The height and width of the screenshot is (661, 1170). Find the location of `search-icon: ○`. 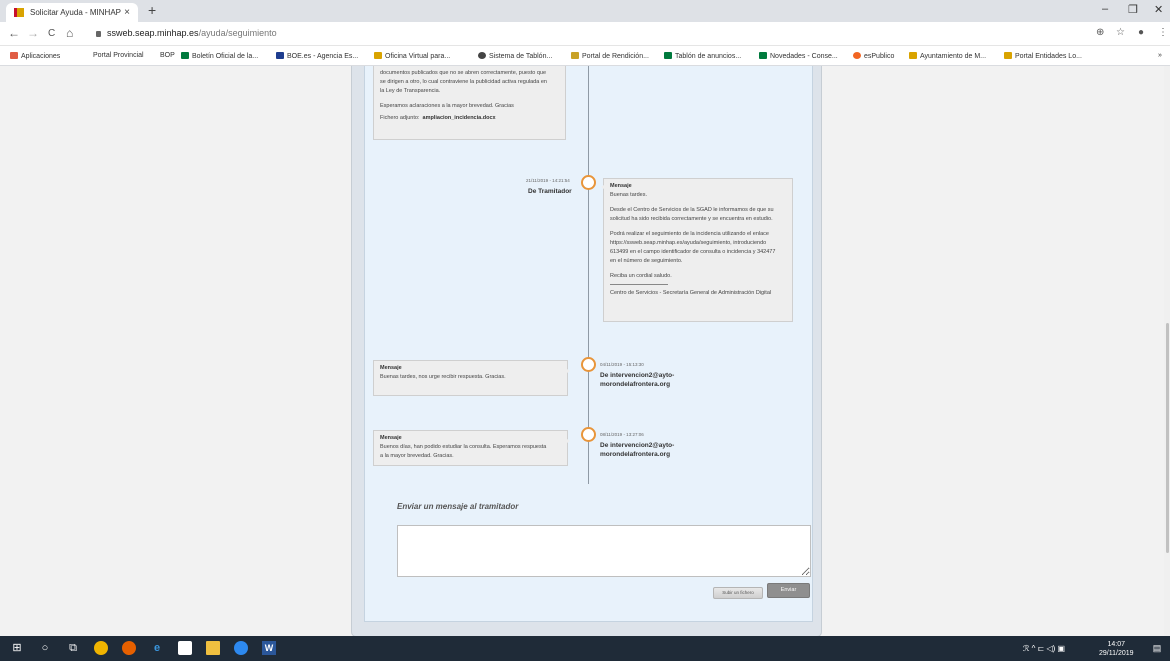

search-icon: ○ is located at coordinates (45, 648).